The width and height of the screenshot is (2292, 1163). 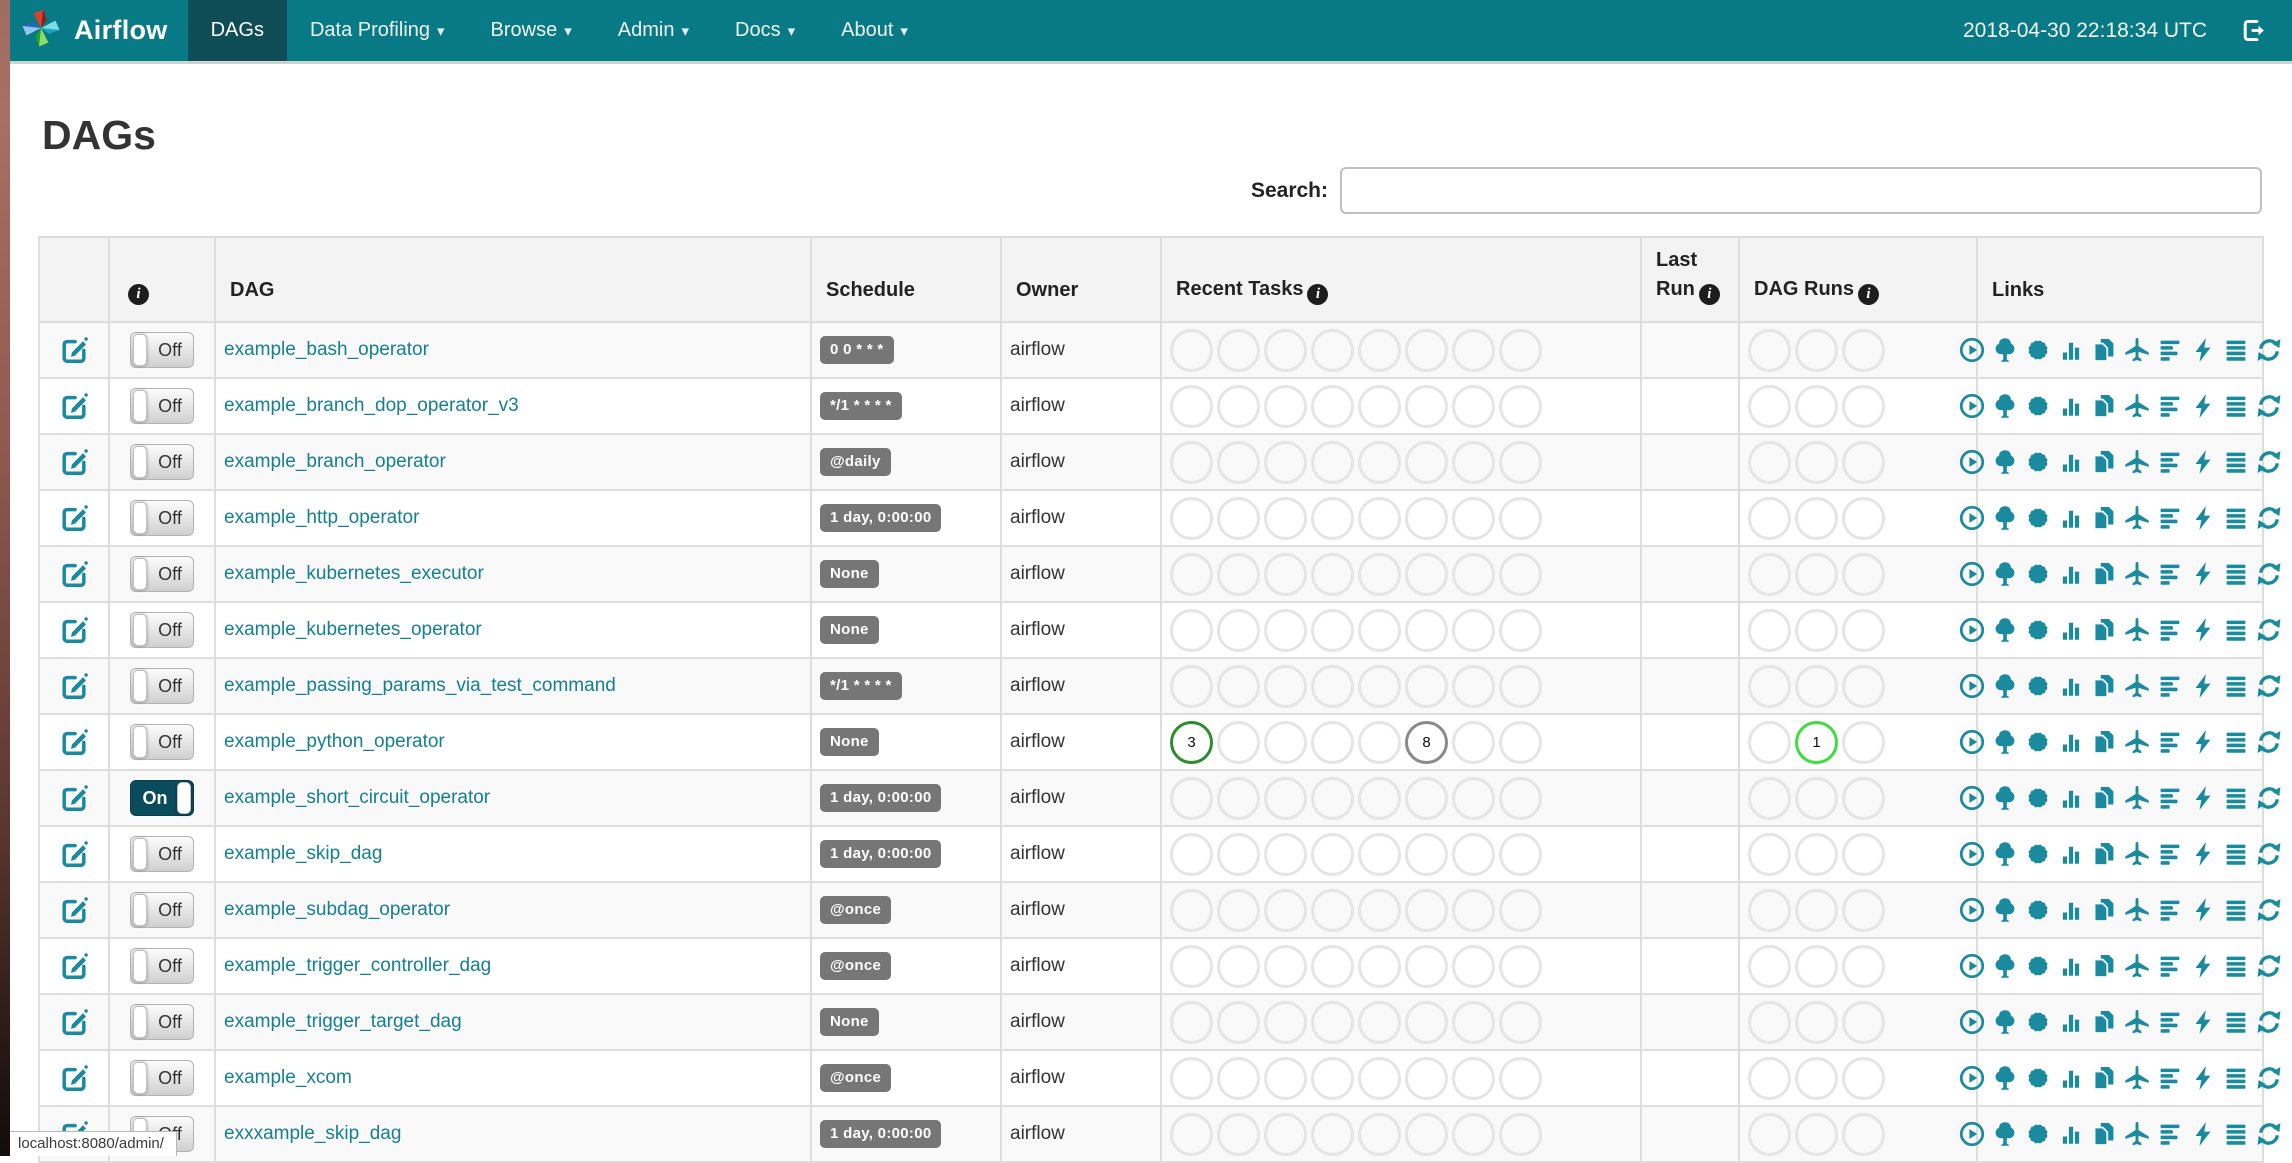 What do you see at coordinates (321, 517) in the screenshot?
I see `dag-name-link: example_http_operator` at bounding box center [321, 517].